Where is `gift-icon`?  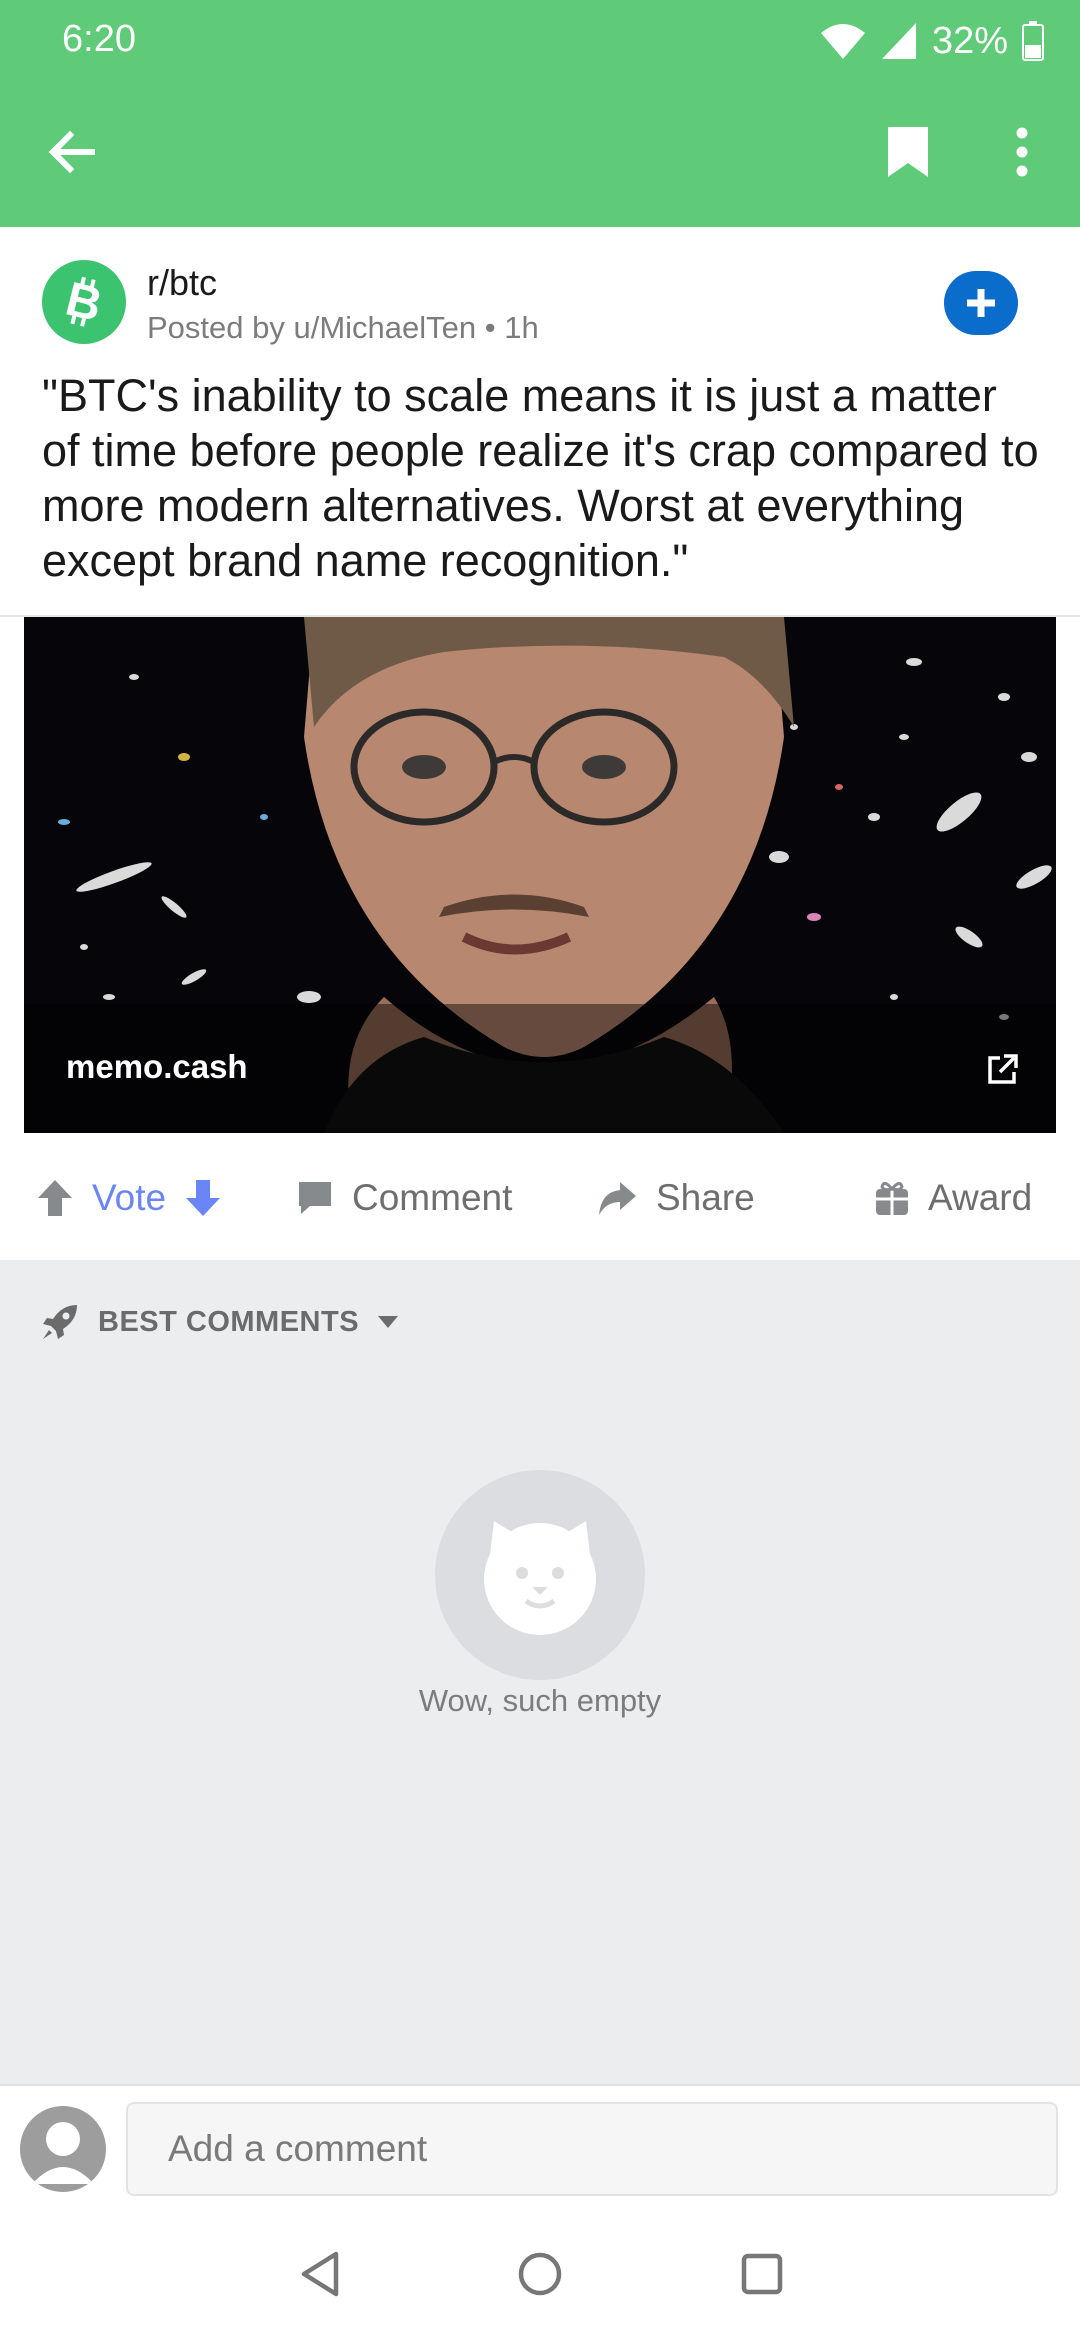 gift-icon is located at coordinates (892, 1198).